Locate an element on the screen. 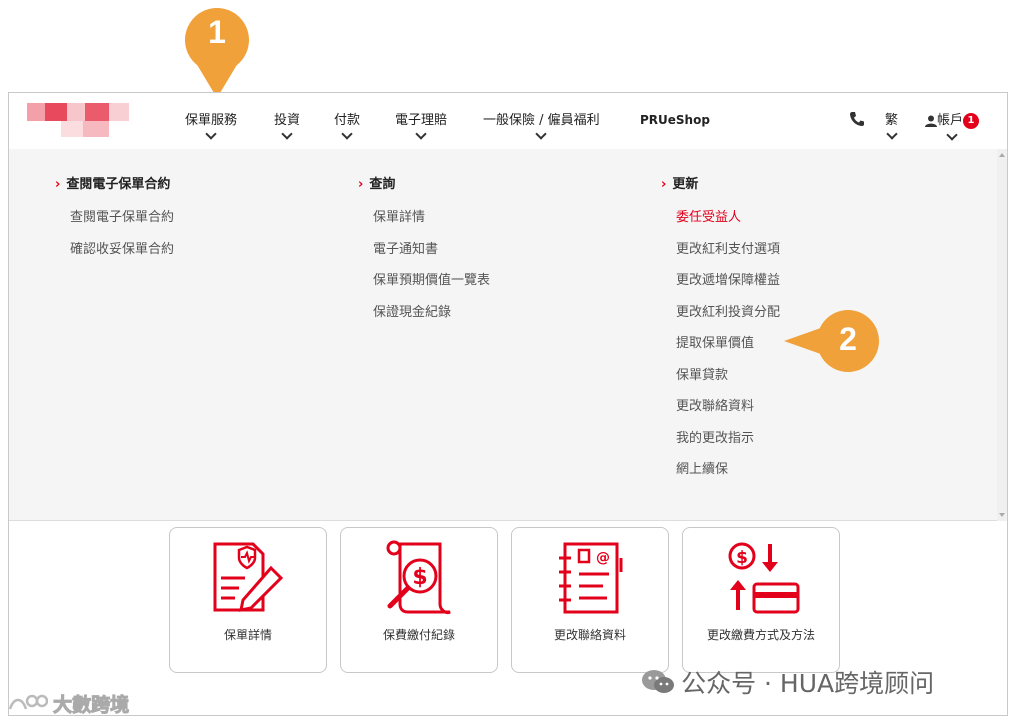 The image size is (1015, 722). nav-policy-services-label: 保單服務 is located at coordinates (211, 120).